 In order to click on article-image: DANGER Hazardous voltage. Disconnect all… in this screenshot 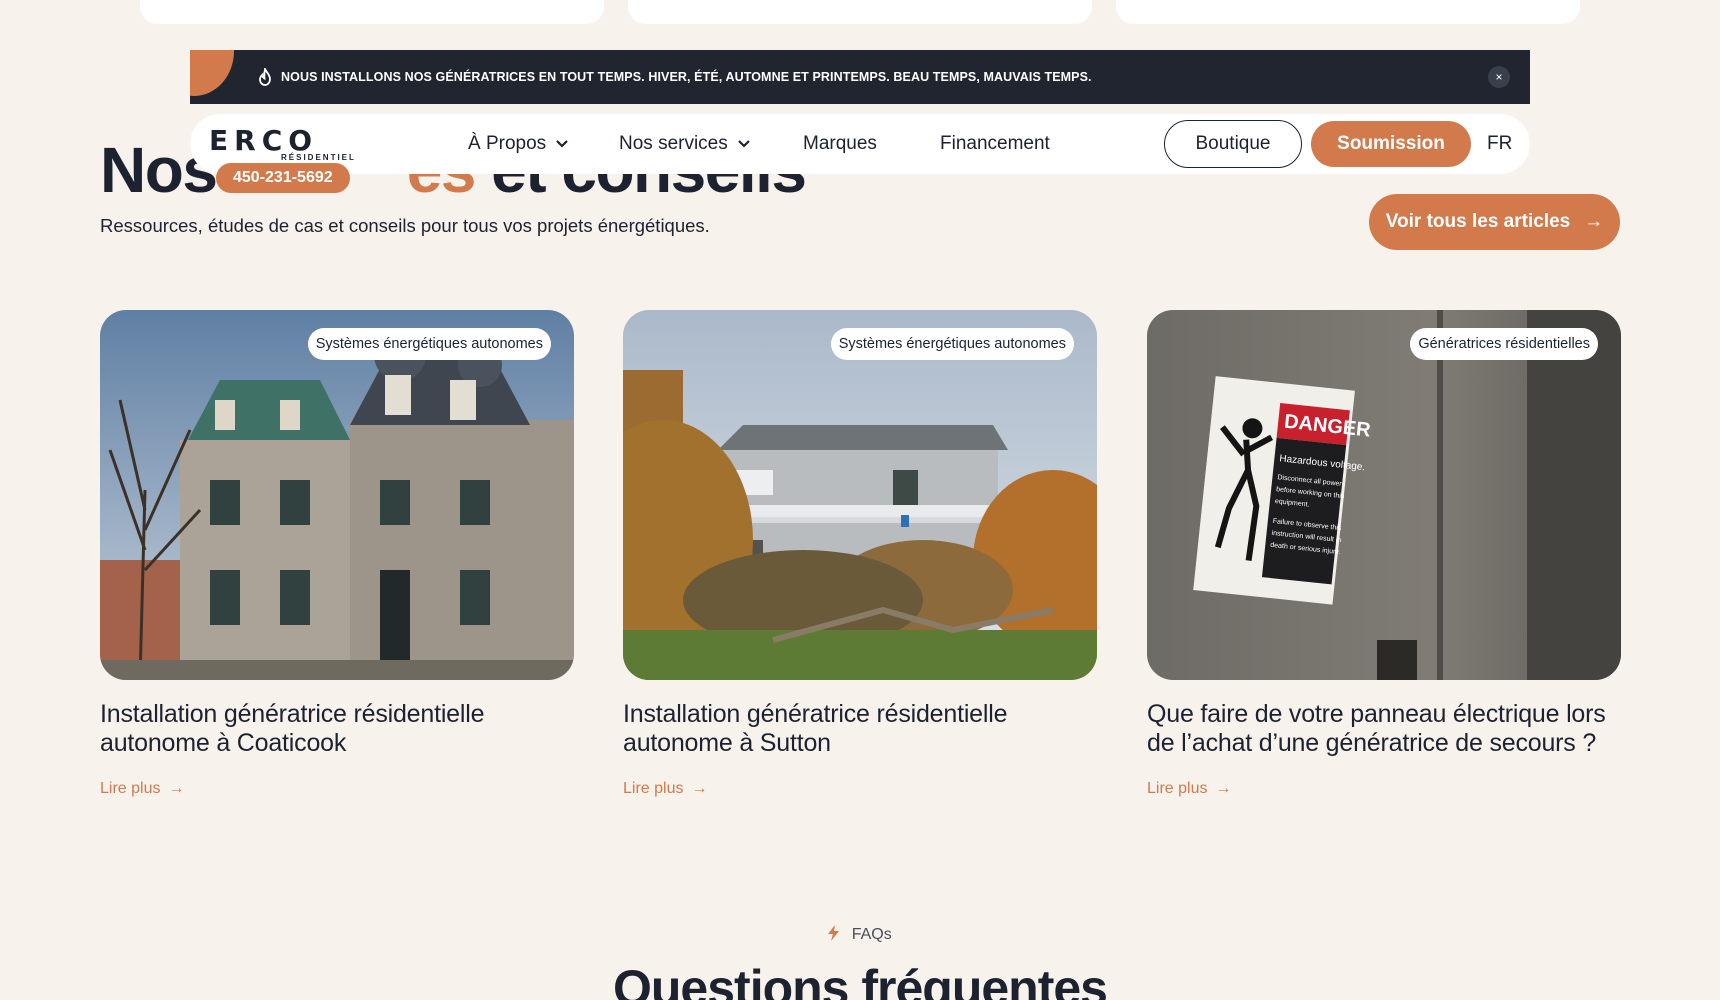, I will do `click(1384, 495)`.